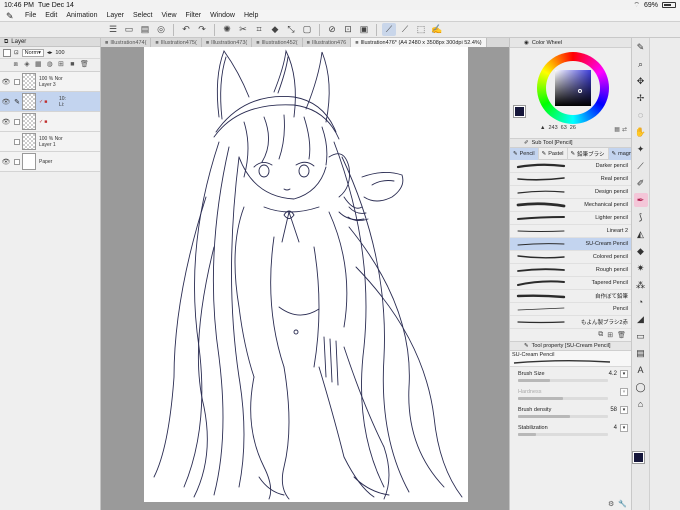 This screenshot has width=680, height=510. I want to click on layer-row-paper: 👁 Paper, so click(50, 162).